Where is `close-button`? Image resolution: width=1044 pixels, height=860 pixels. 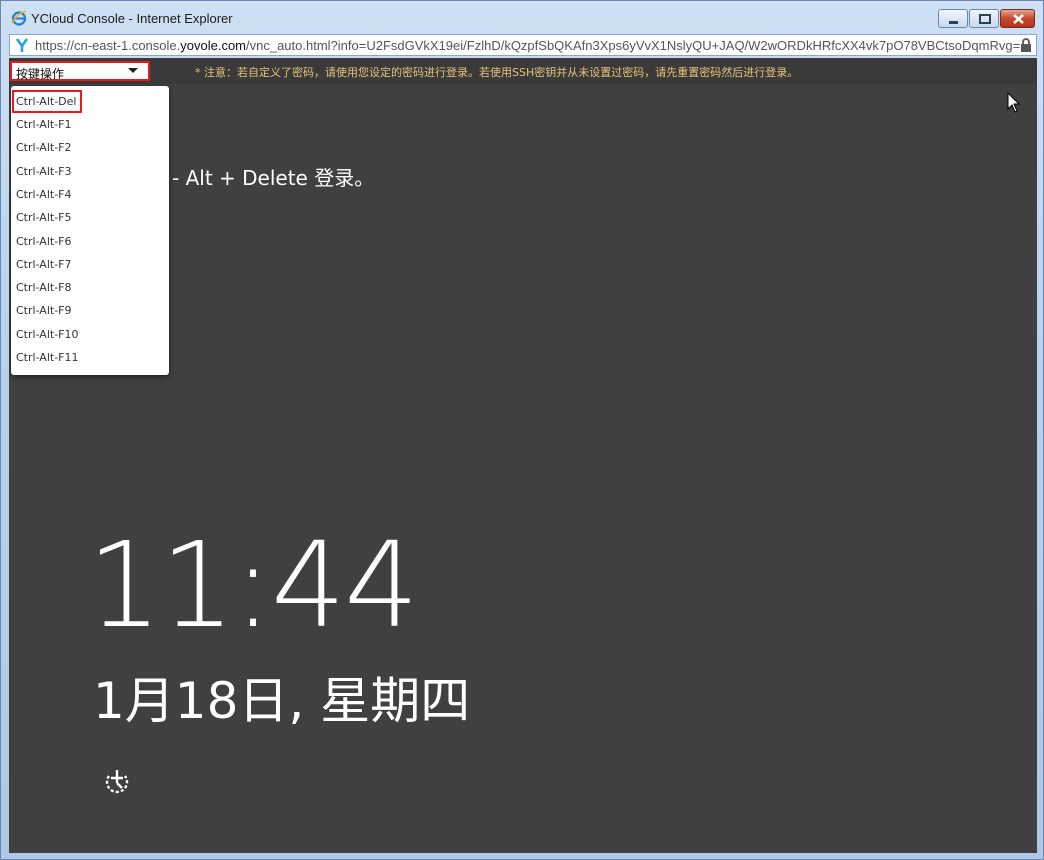 close-button is located at coordinates (1017, 18).